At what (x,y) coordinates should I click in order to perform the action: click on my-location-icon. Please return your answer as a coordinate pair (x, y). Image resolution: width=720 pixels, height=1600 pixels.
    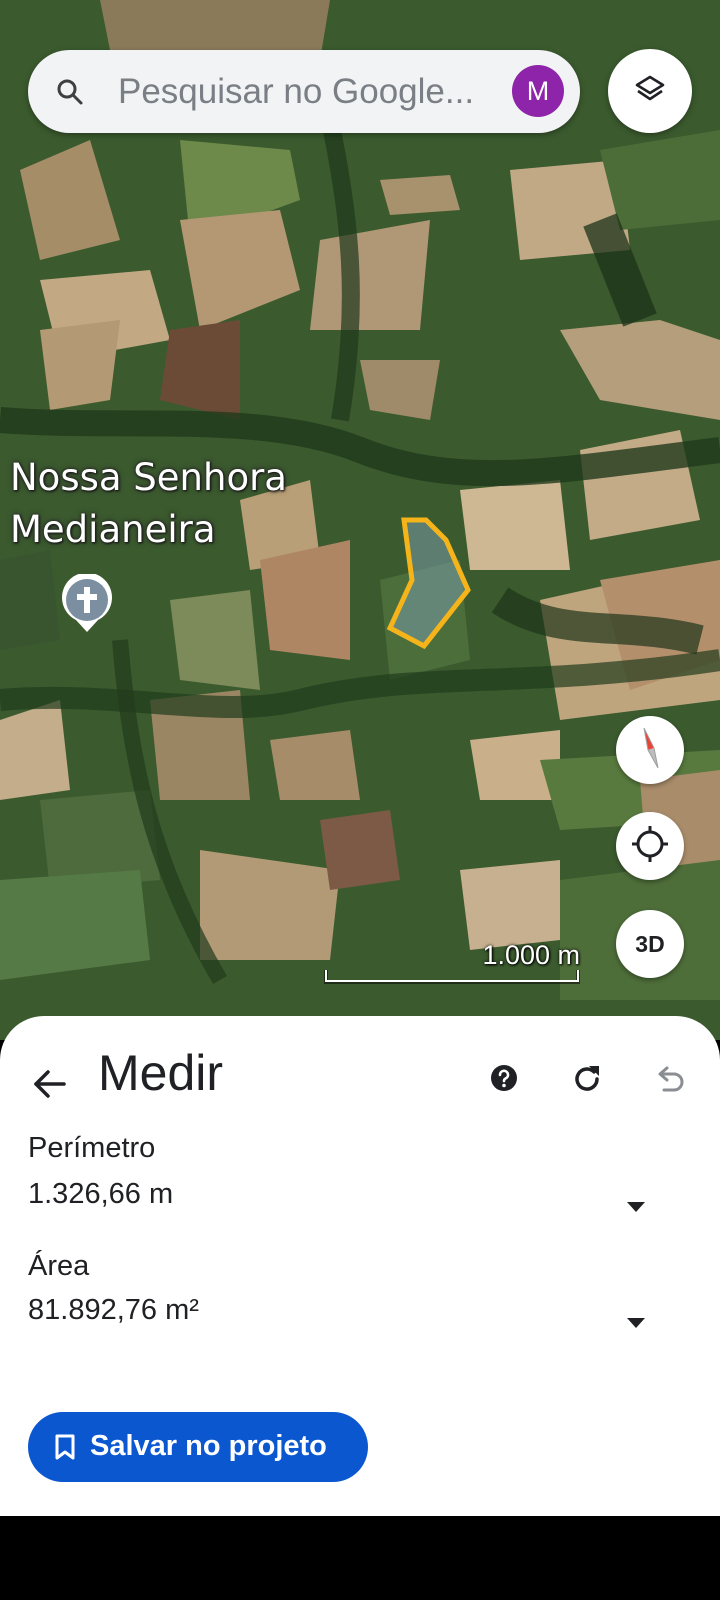
    Looking at the image, I should click on (650, 846).